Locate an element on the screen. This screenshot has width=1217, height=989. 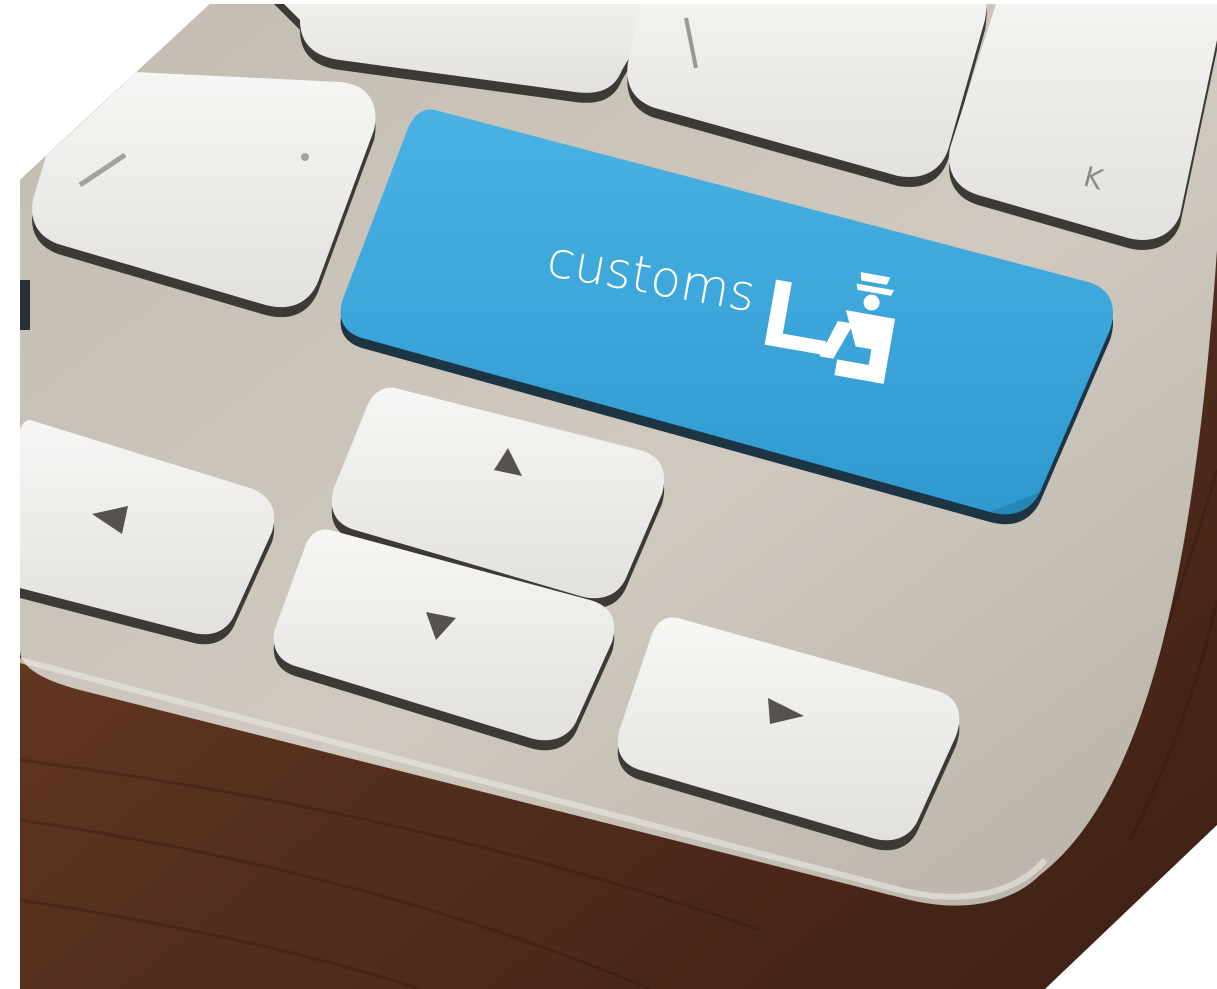
dark-key-edge is located at coordinates (25, 305).